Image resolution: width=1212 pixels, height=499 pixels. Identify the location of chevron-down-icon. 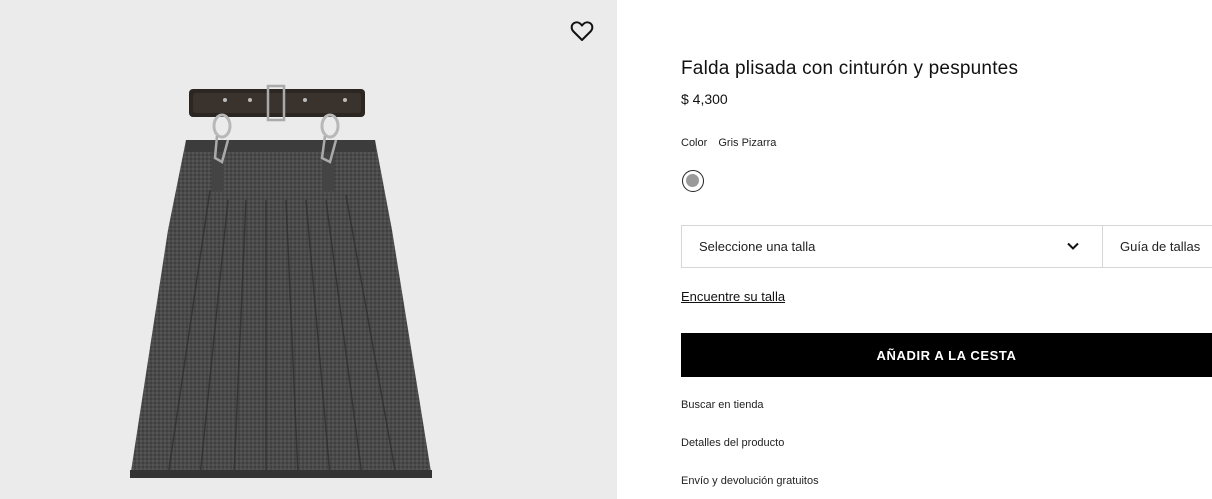
(1073, 246).